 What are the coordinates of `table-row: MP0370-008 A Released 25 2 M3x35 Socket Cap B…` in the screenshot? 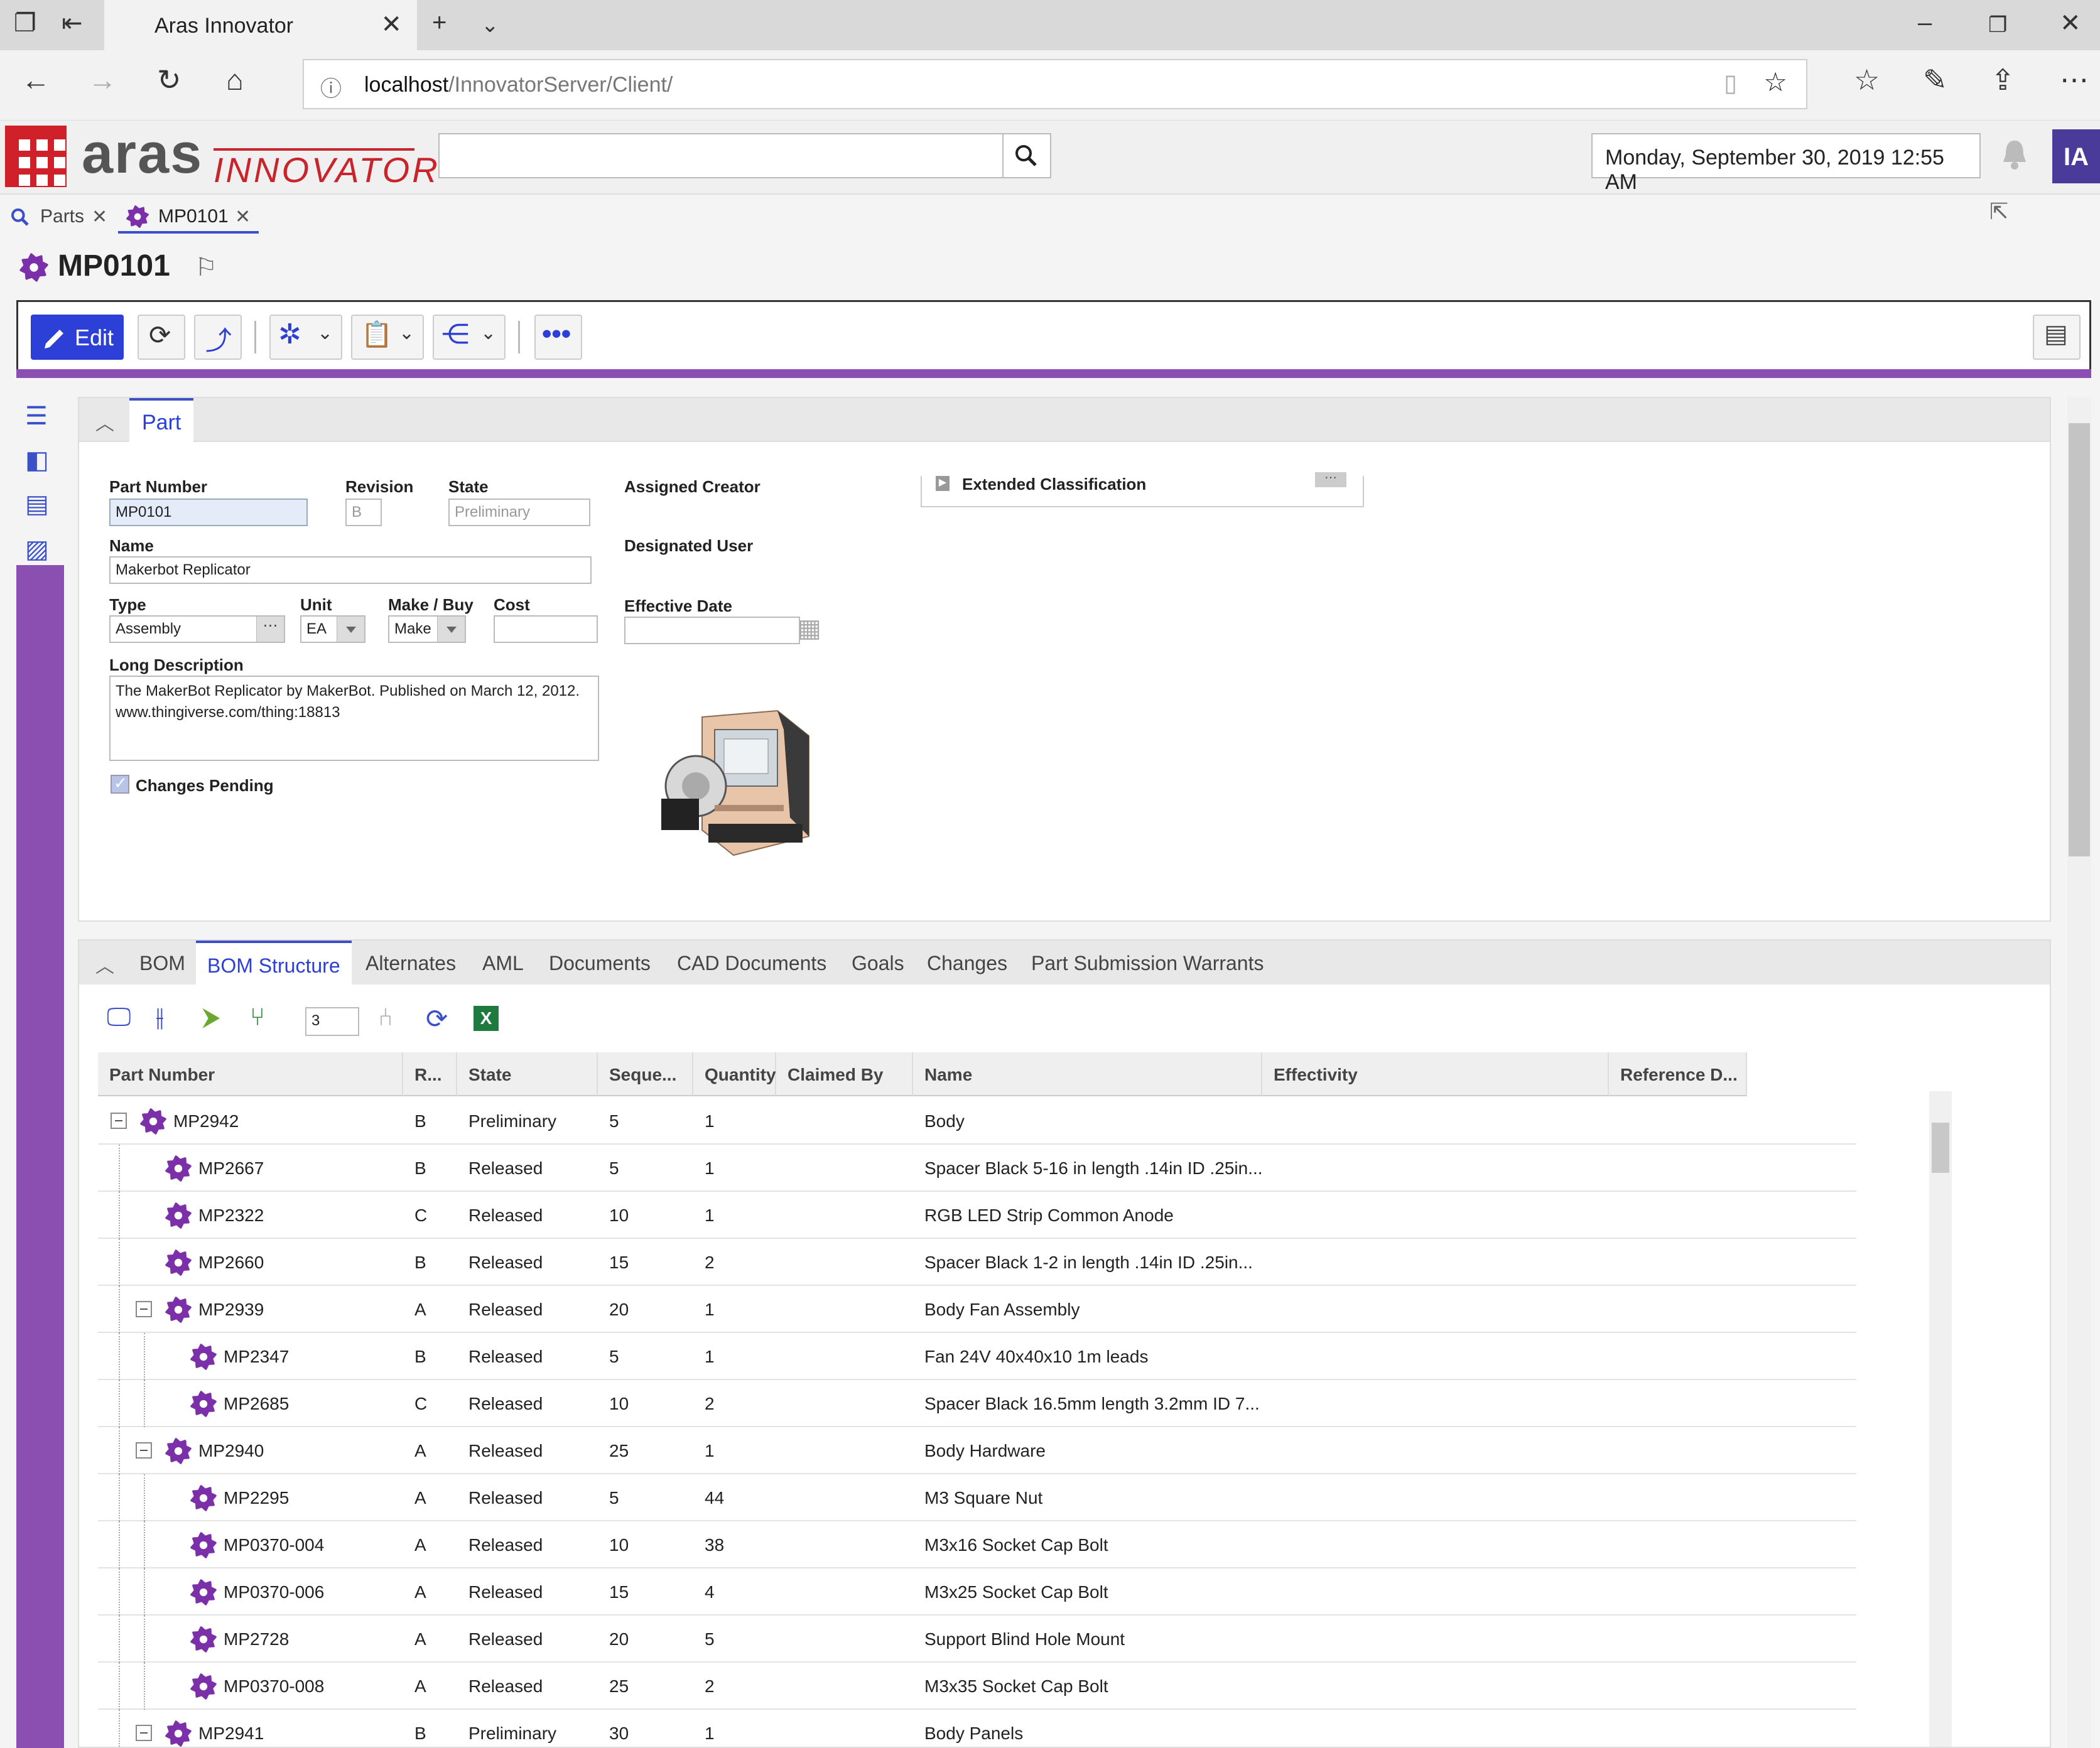 It's located at (977, 1686).